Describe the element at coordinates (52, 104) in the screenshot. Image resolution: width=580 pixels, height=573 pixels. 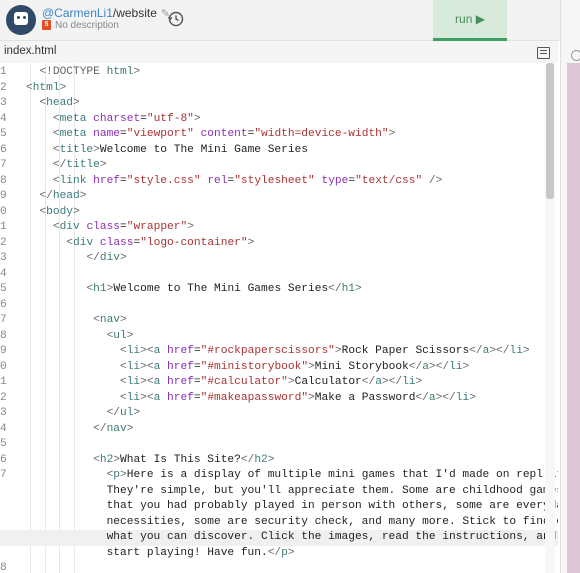
I see `code-text: <head>` at that location.